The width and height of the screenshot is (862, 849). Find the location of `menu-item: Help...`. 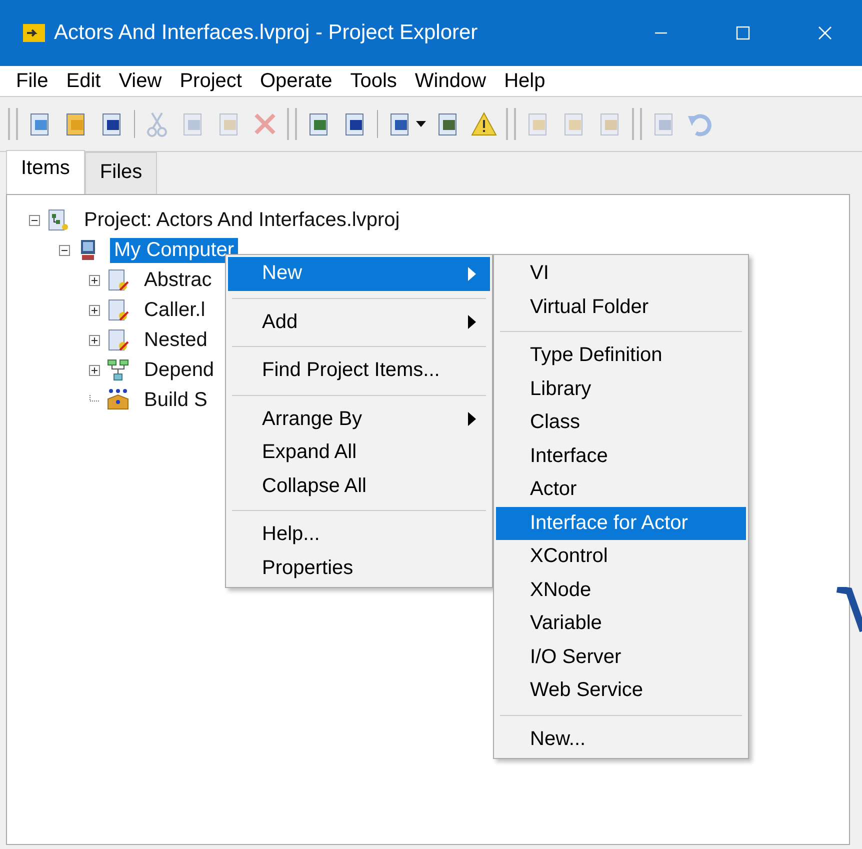

menu-item: Help... is located at coordinates (359, 535).